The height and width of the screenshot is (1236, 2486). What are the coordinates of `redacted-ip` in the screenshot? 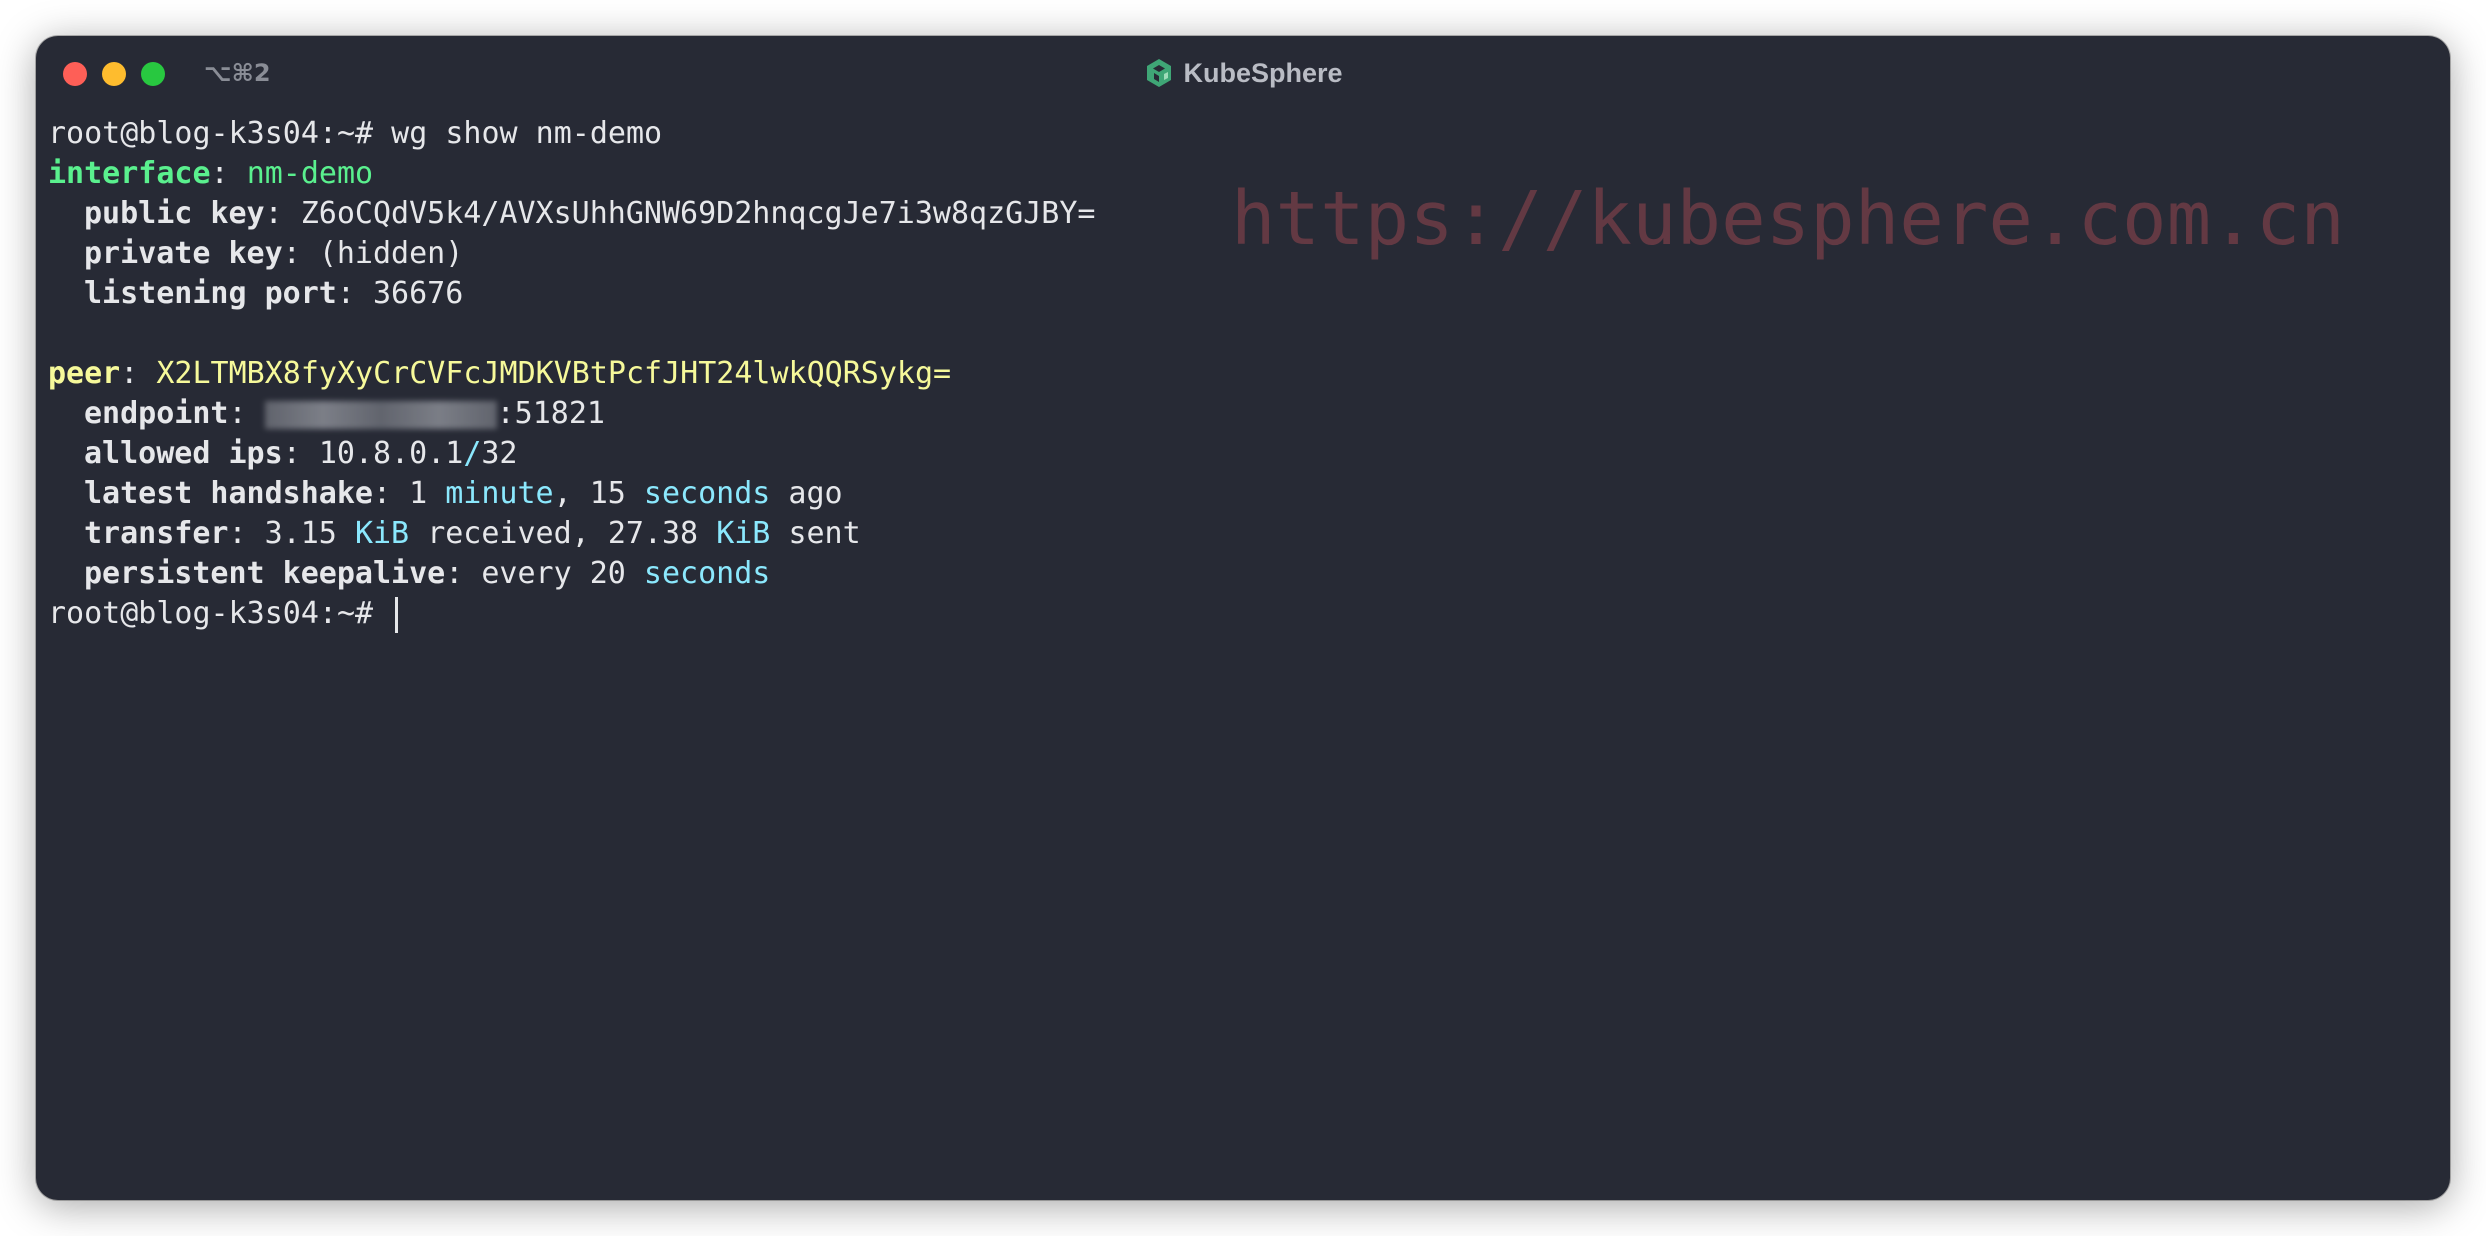 It's located at (380, 414).